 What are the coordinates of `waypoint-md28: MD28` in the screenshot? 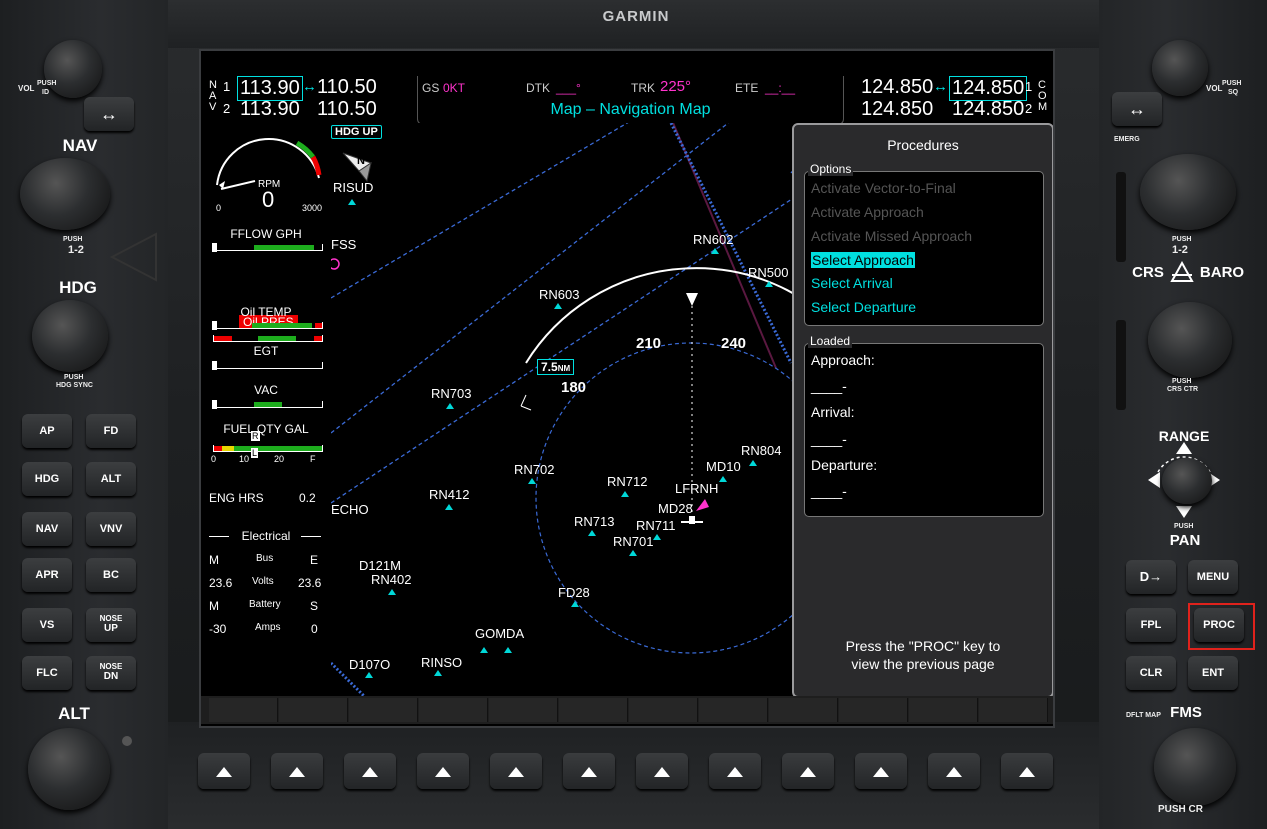 It's located at (675, 508).